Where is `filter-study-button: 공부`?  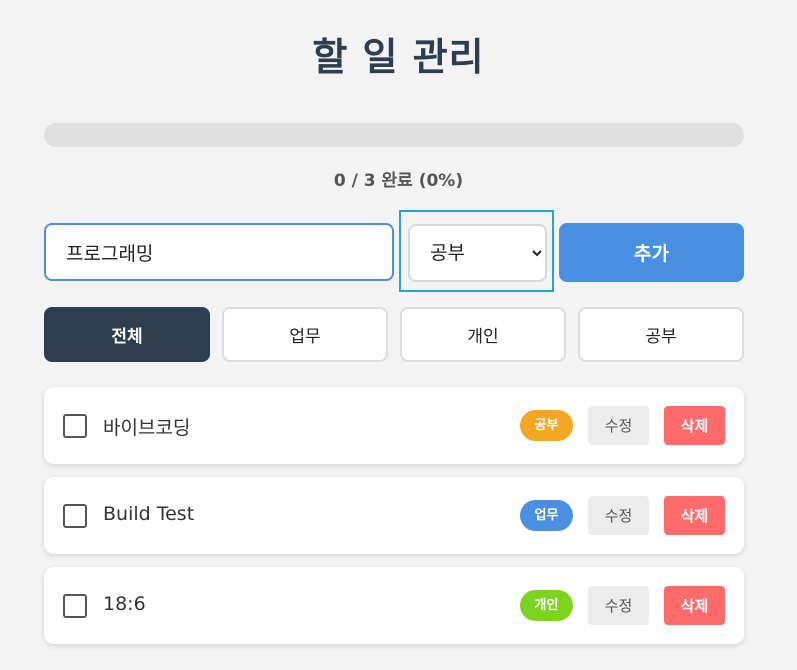
filter-study-button: 공부 is located at coordinates (661, 334).